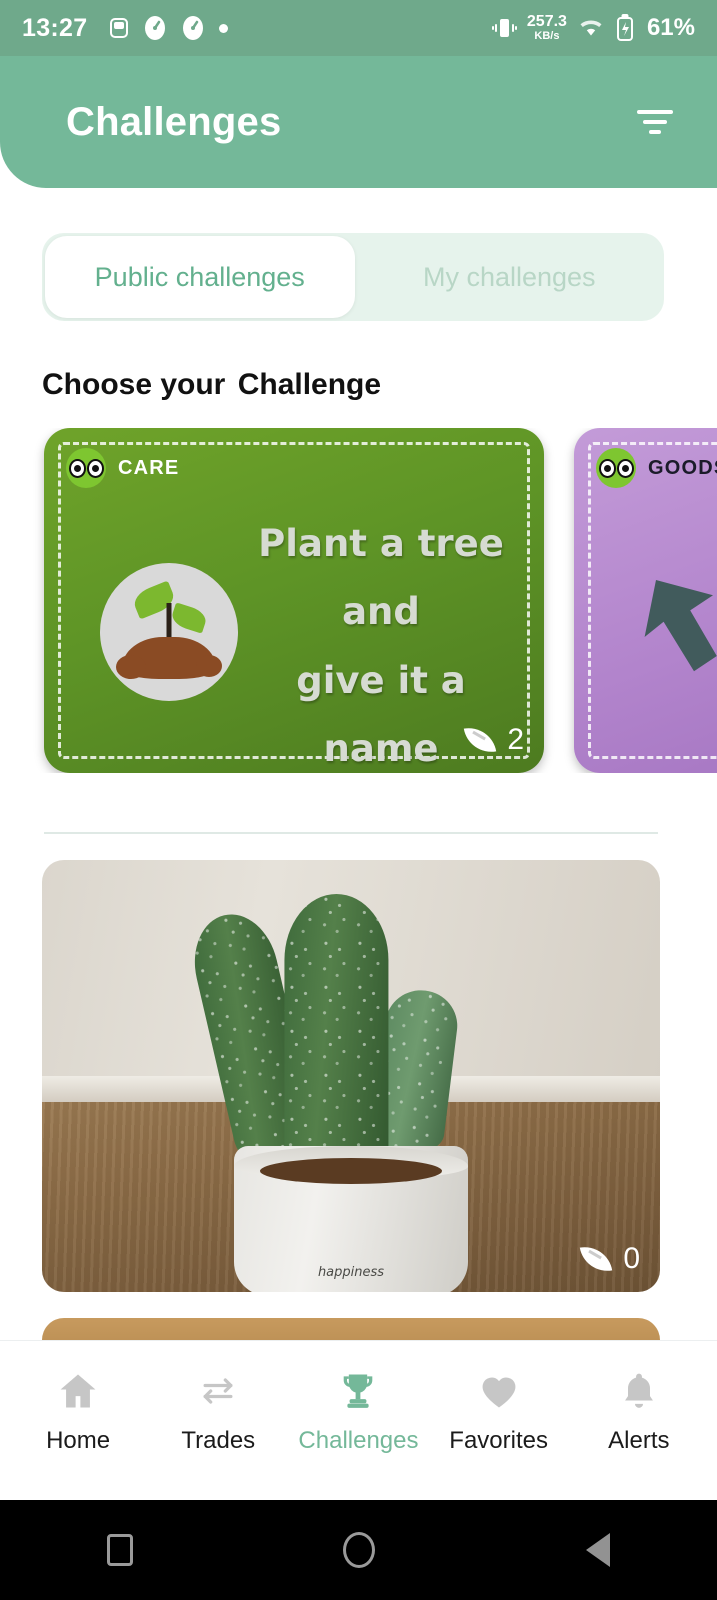 The height and width of the screenshot is (1600, 717). I want to click on nav-item-favorites-label: Favorites, so click(498, 1440).